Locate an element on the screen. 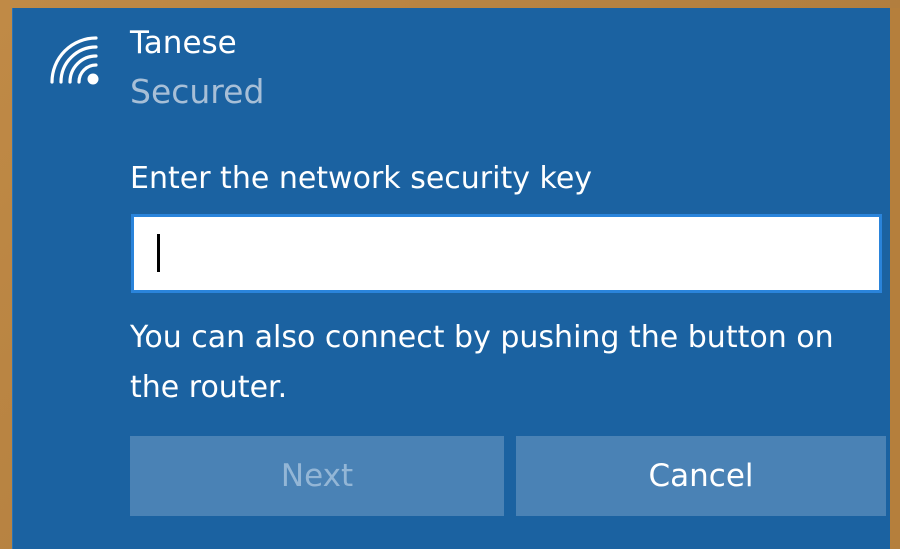 The width and height of the screenshot is (900, 549). network-name: Tanese is located at coordinates (183, 43).